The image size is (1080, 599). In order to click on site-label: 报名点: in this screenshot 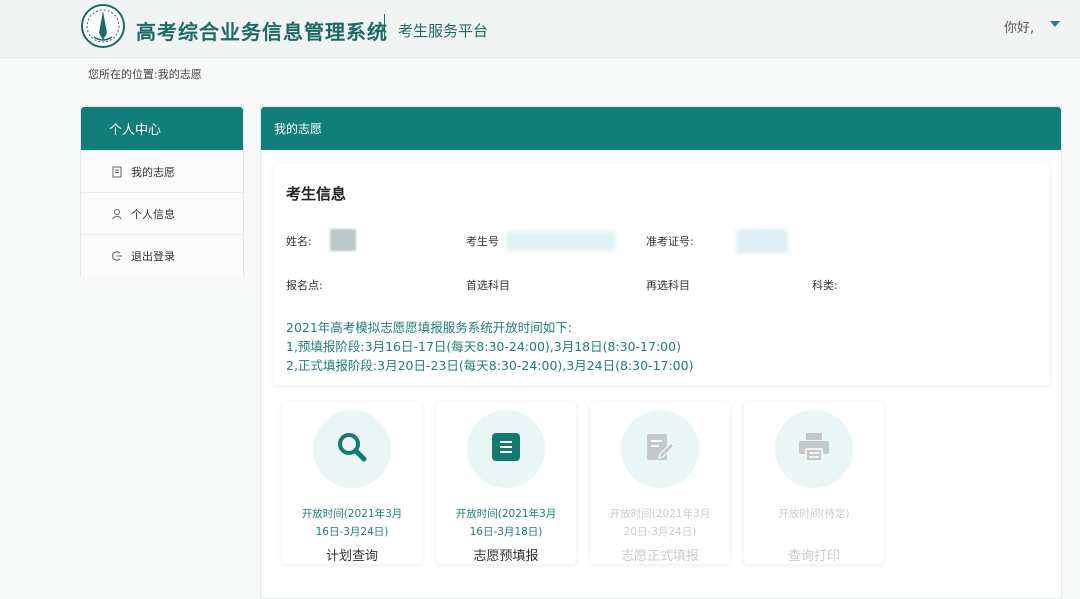, I will do `click(304, 285)`.